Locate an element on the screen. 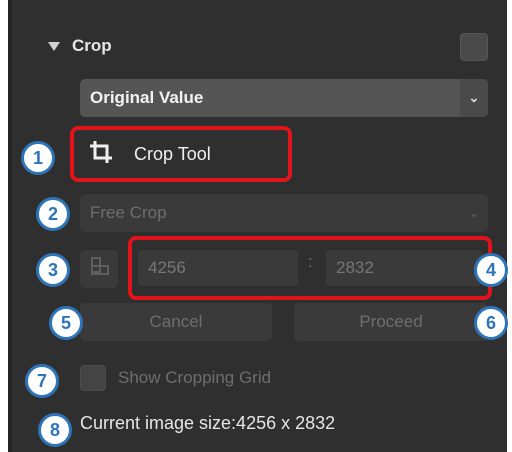 The image size is (512, 452). panel-edge is located at coordinates (10, 226).